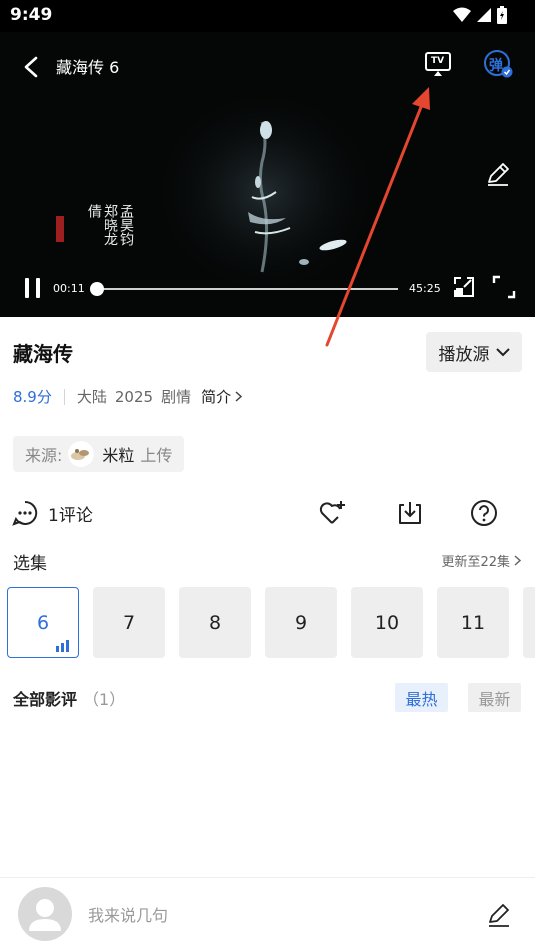 Image resolution: width=535 pixels, height=951 pixels. Describe the element at coordinates (462, 14) in the screenshot. I see `wifi-icon` at that location.